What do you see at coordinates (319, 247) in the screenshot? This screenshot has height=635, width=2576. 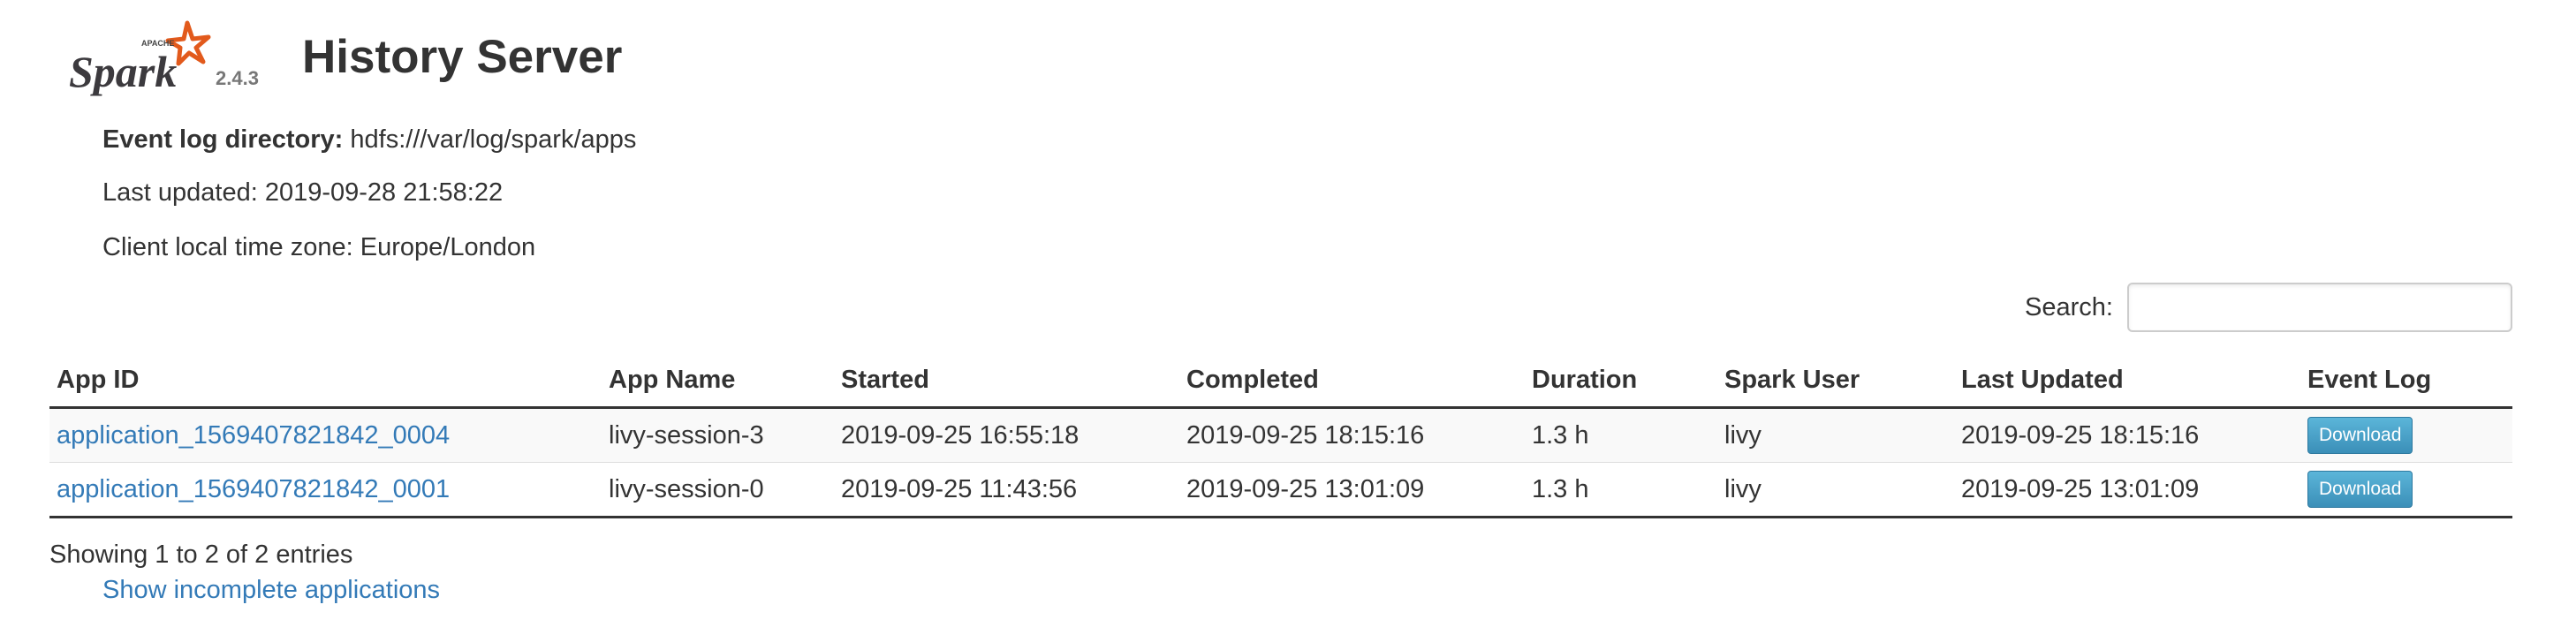 I see `timezone-info: Client local time zone: Europe/London` at bounding box center [319, 247].